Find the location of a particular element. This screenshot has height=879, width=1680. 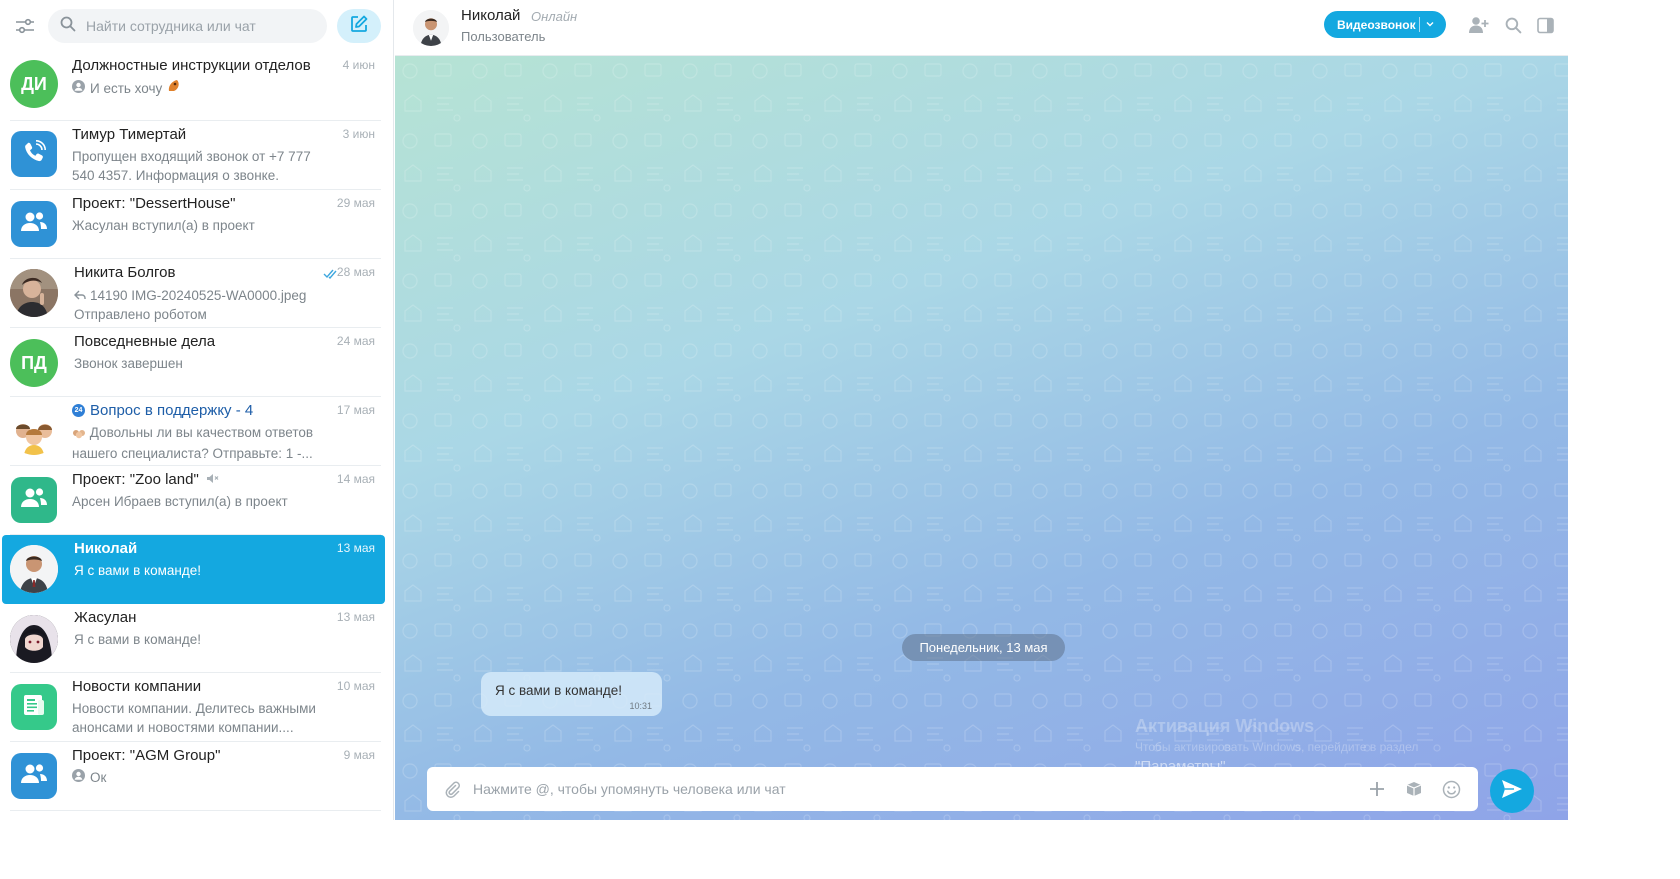

new-chat-button is located at coordinates (359, 26).